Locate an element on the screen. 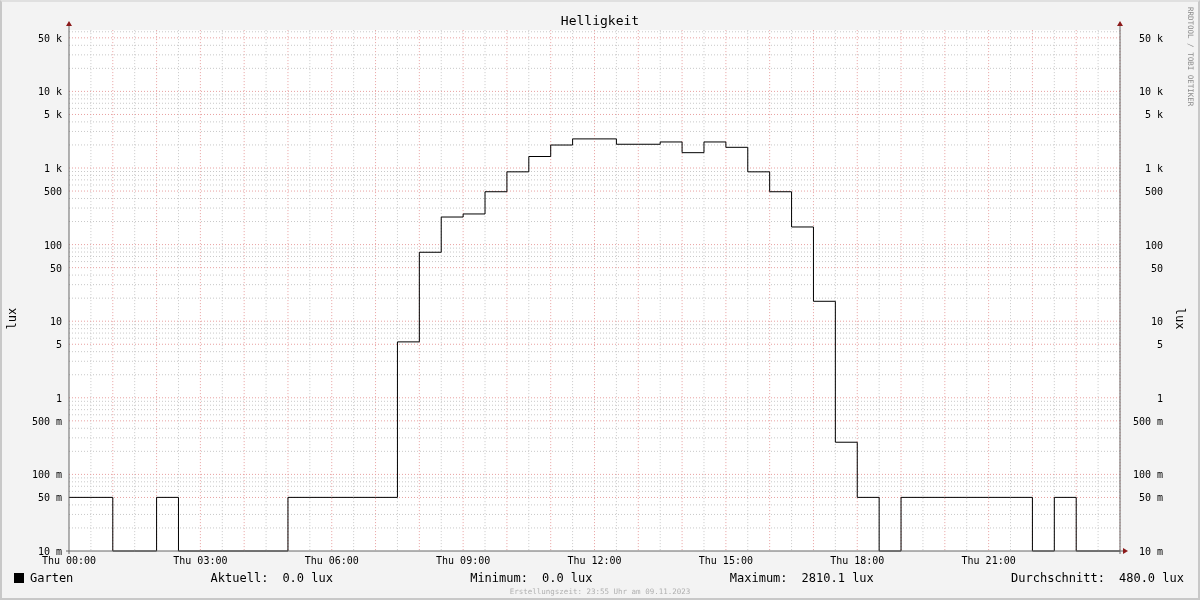 This screenshot has height=600, width=1200. stat-label: Maximum: is located at coordinates (758, 578).